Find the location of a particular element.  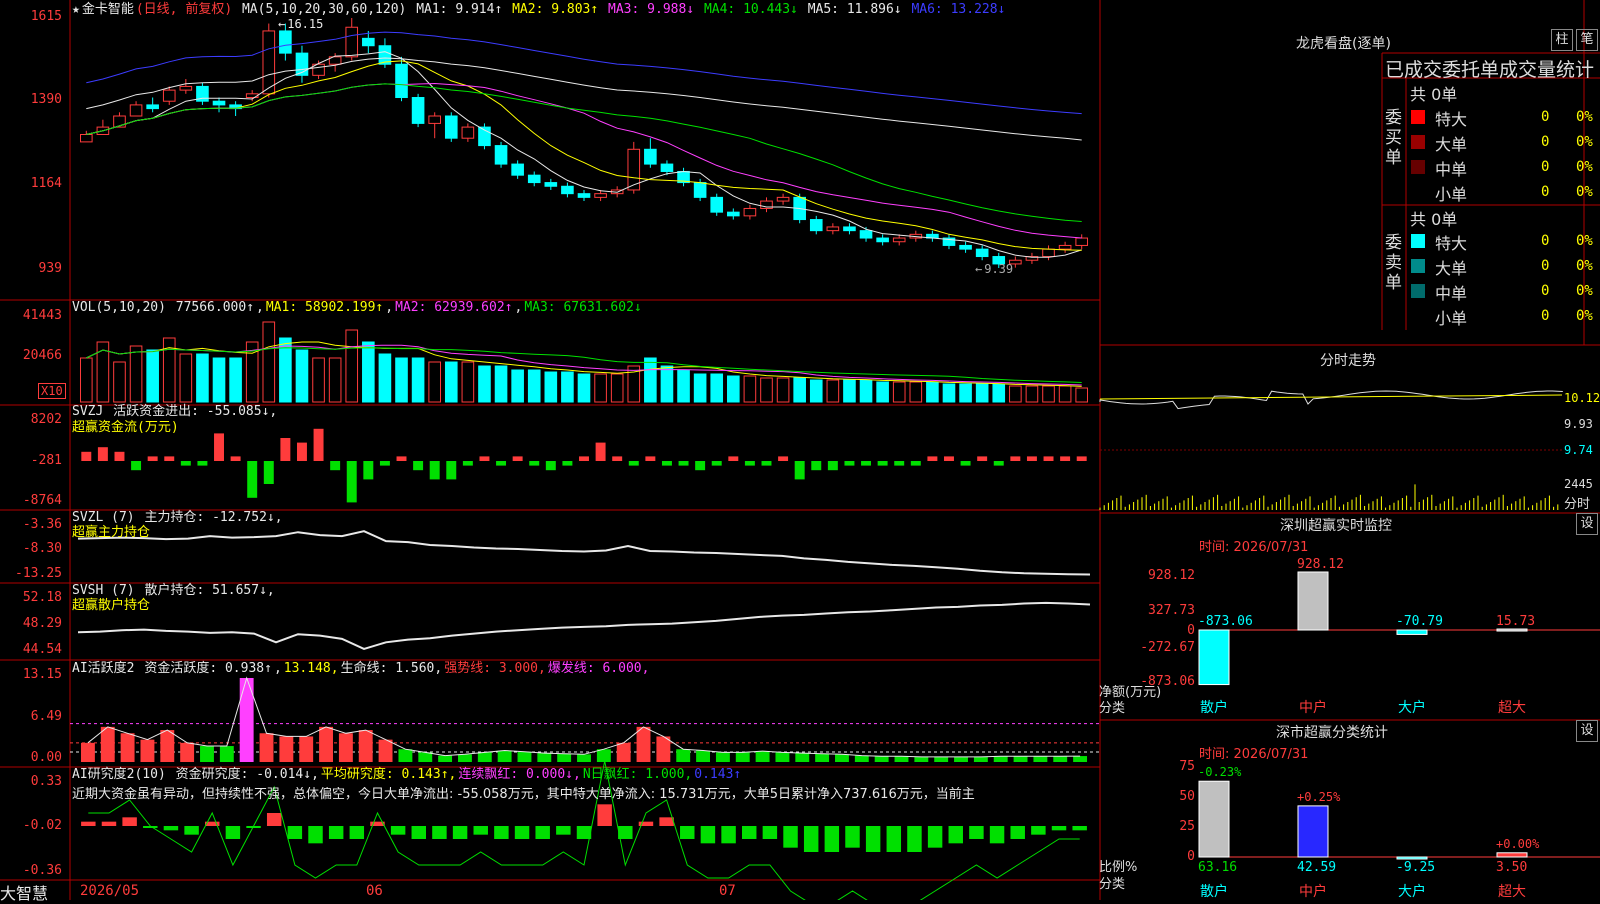

stock-name: 金卡智能 is located at coordinates (108, 9).